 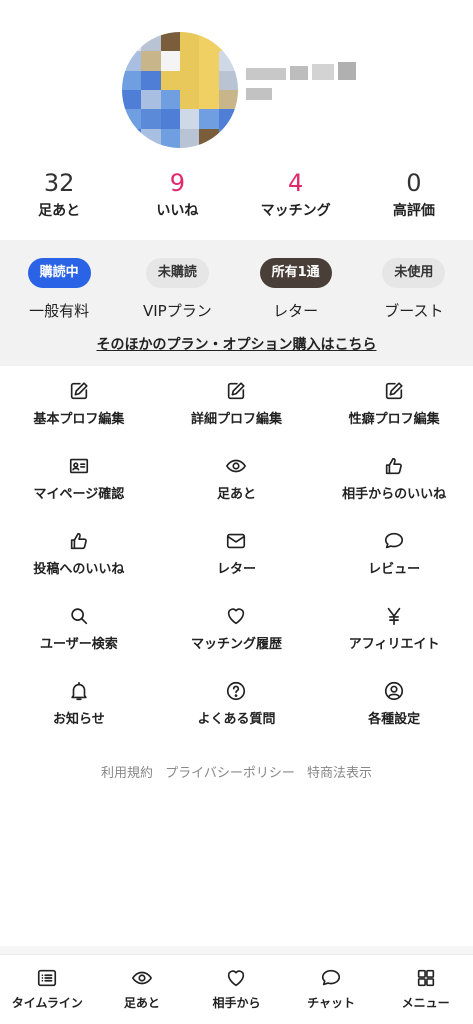 What do you see at coordinates (394, 494) in the screenshot?
I see `menu-item-label: 相手からのいいね` at bounding box center [394, 494].